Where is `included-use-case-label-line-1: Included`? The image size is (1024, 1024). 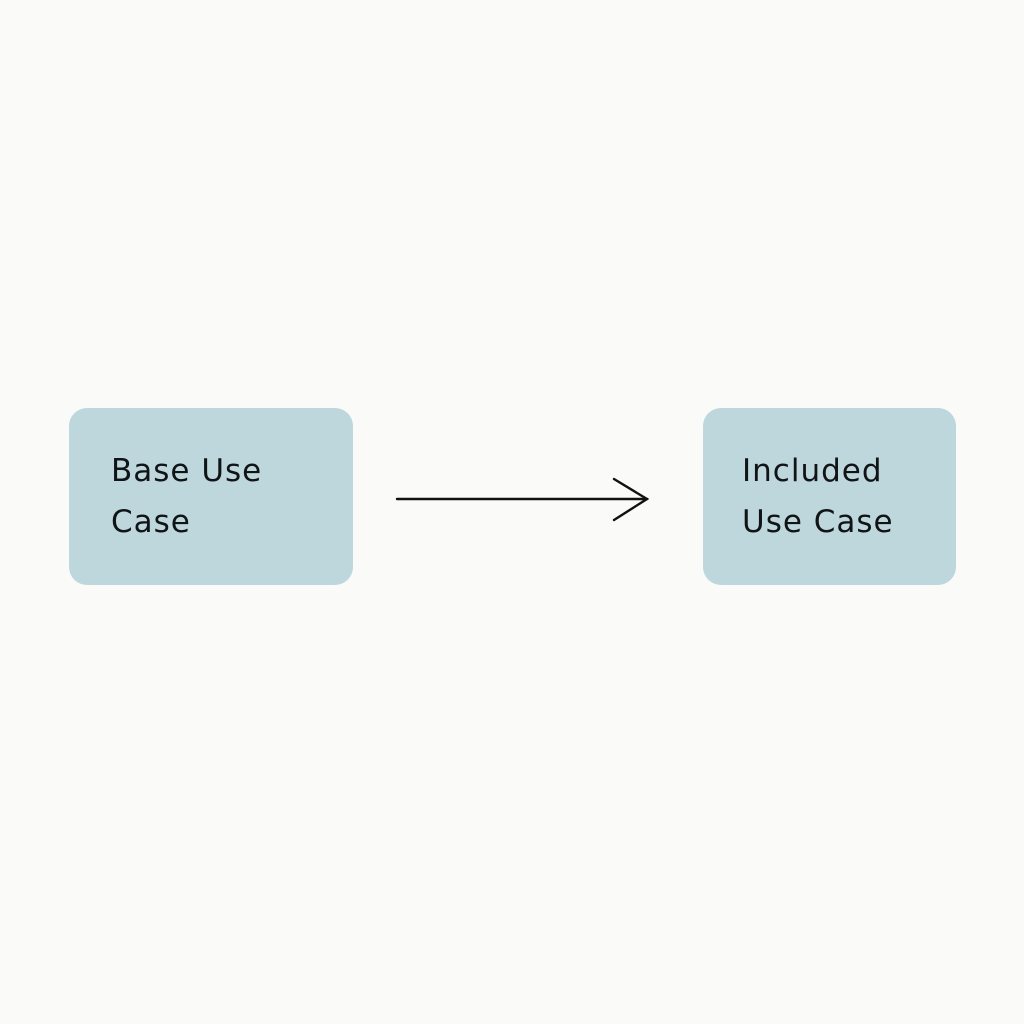
included-use-case-label-line-1: Included is located at coordinates (812, 471).